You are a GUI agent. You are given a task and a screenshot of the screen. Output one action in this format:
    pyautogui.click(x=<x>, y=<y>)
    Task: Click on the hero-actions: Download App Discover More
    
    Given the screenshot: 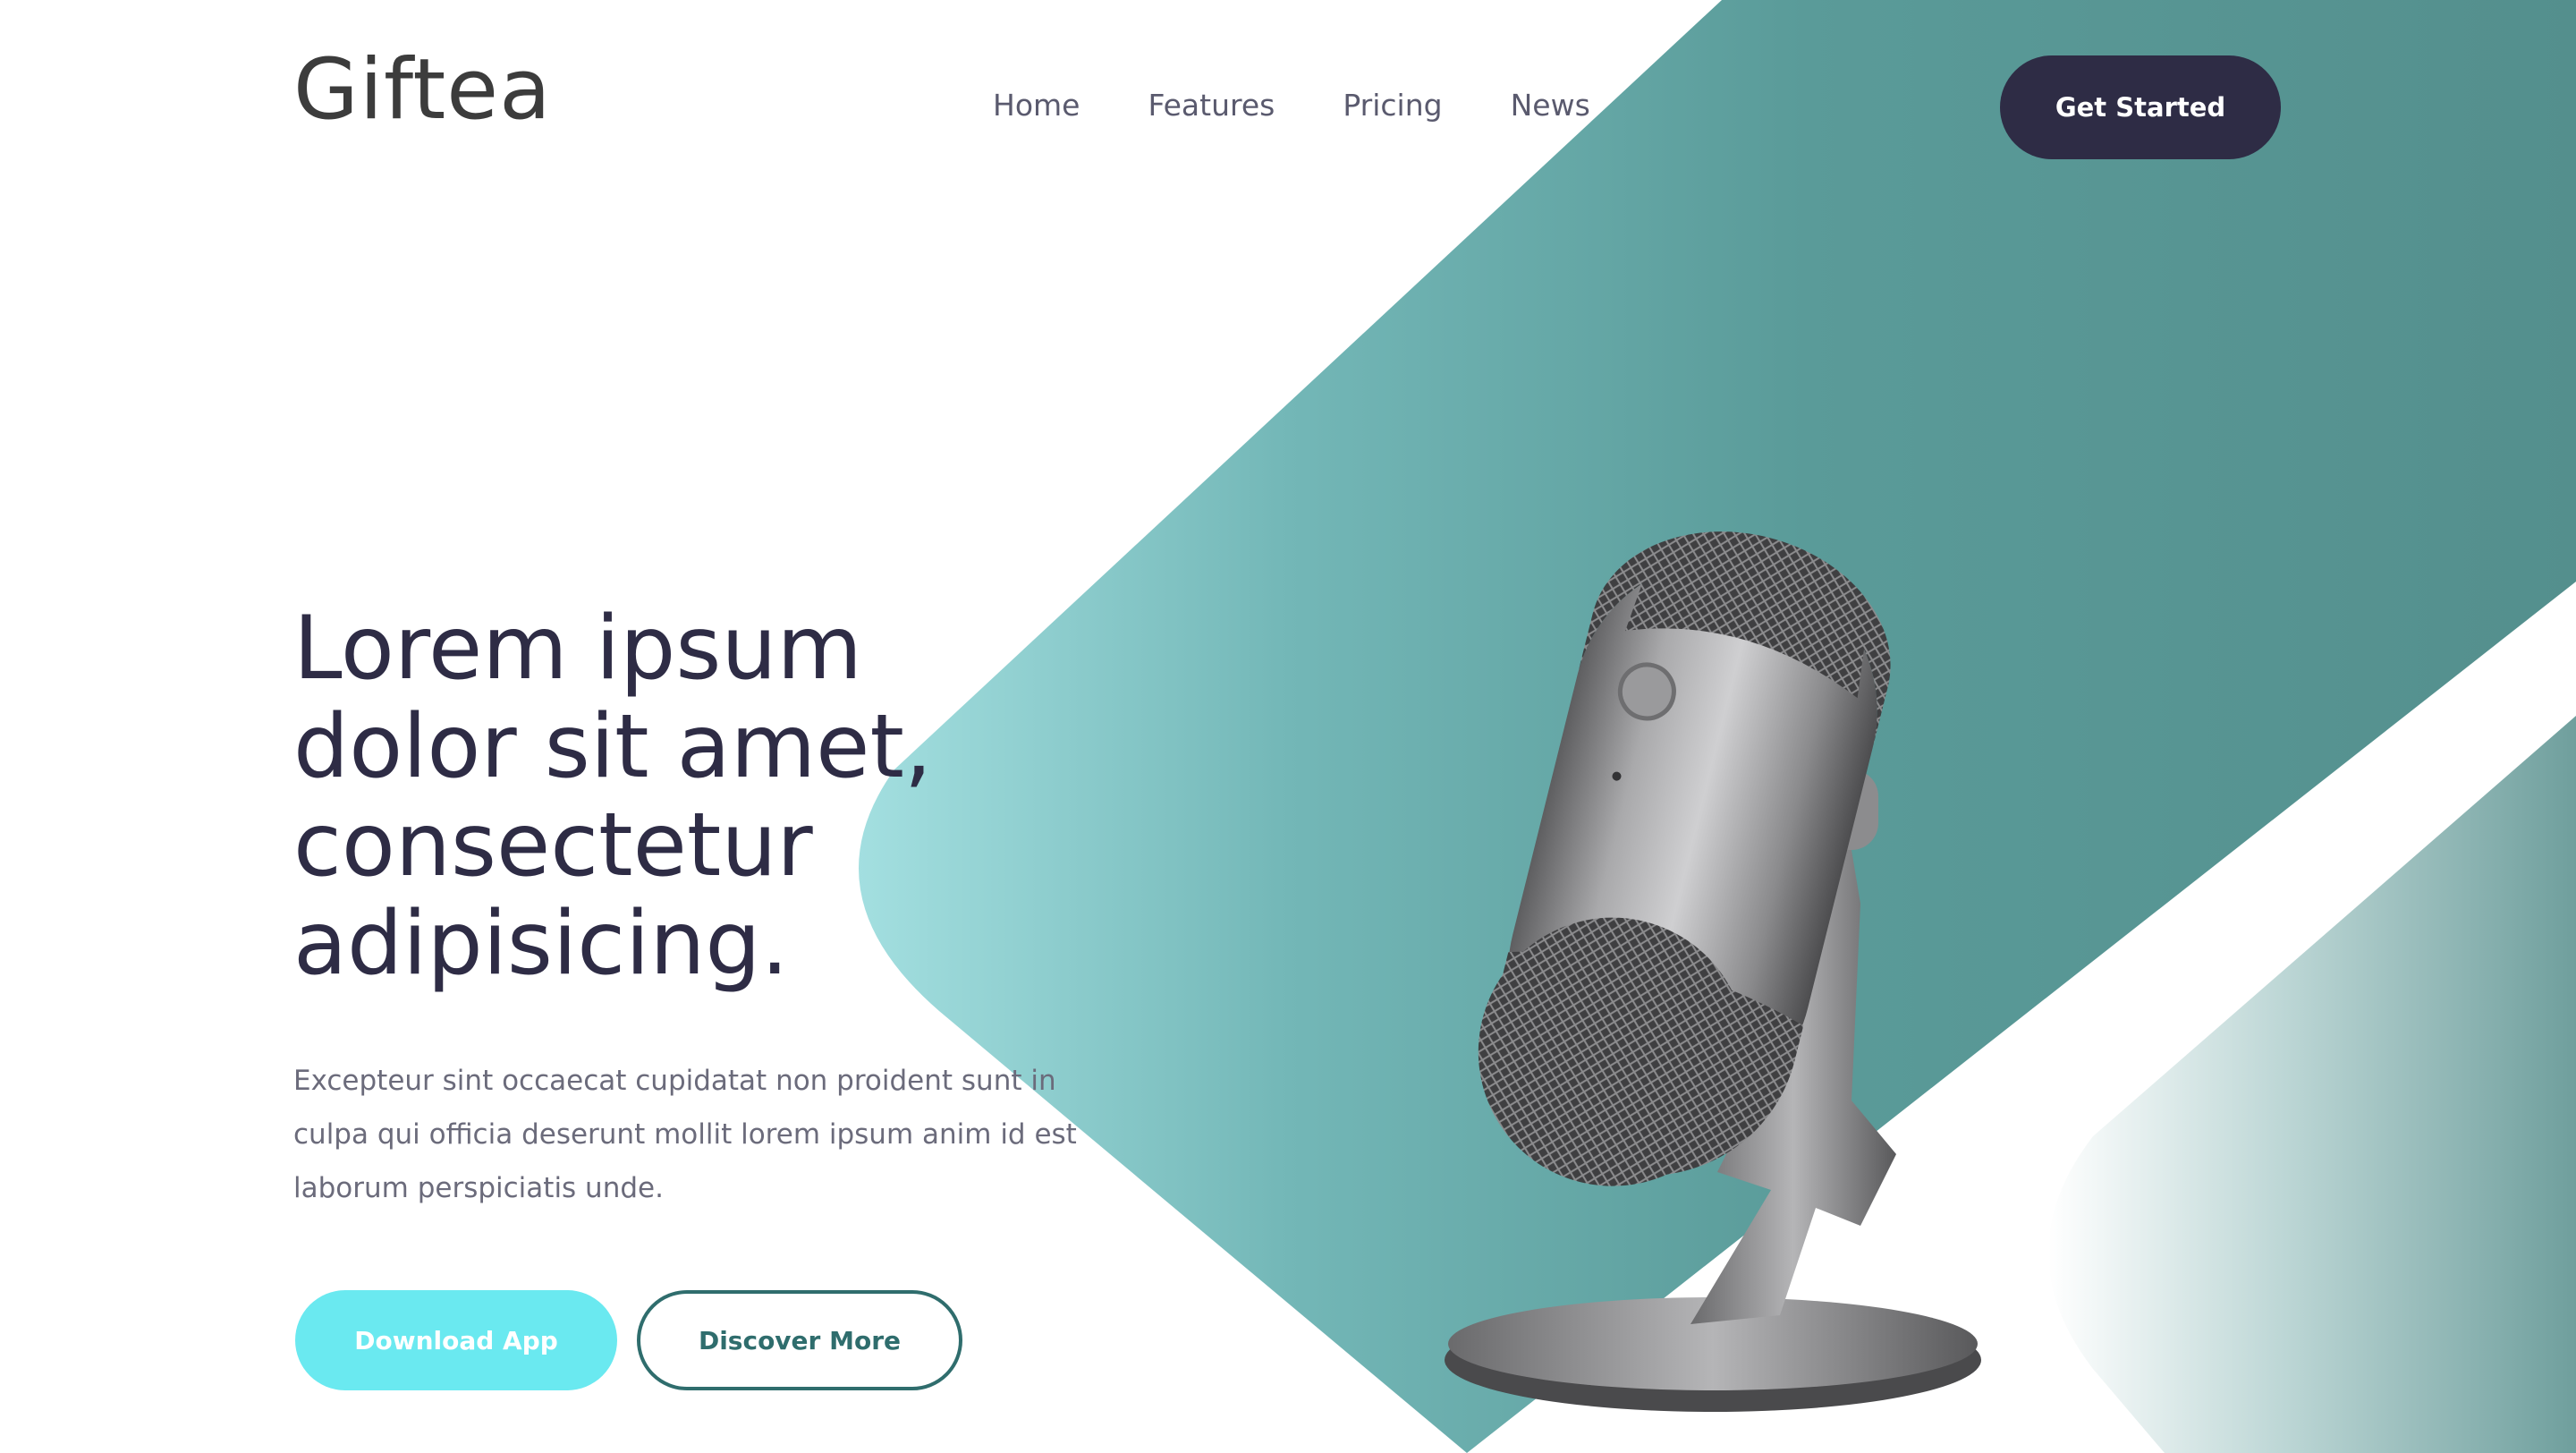 What is the action you would take?
    pyautogui.click(x=628, y=1340)
    